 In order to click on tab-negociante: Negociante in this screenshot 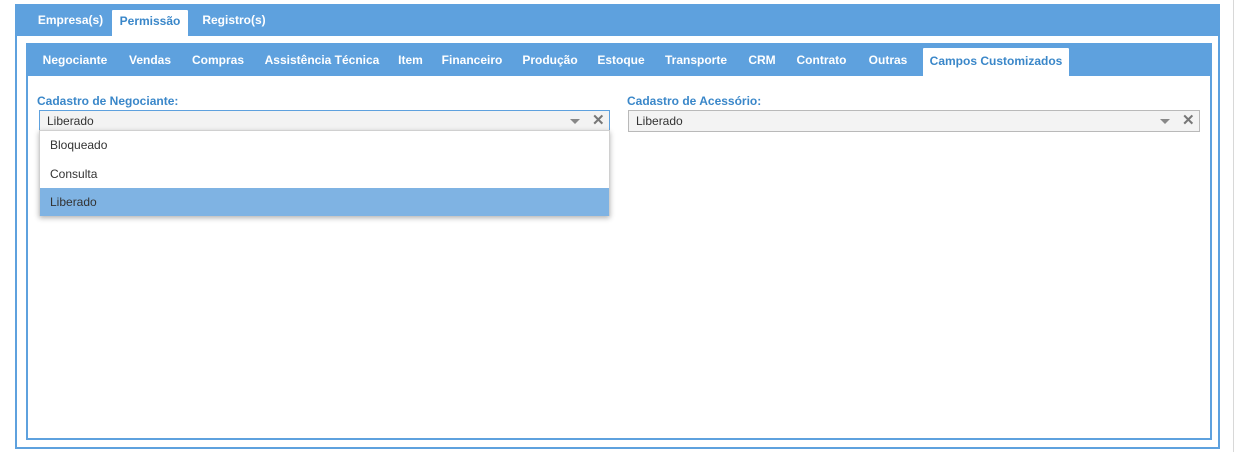, I will do `click(75, 61)`.